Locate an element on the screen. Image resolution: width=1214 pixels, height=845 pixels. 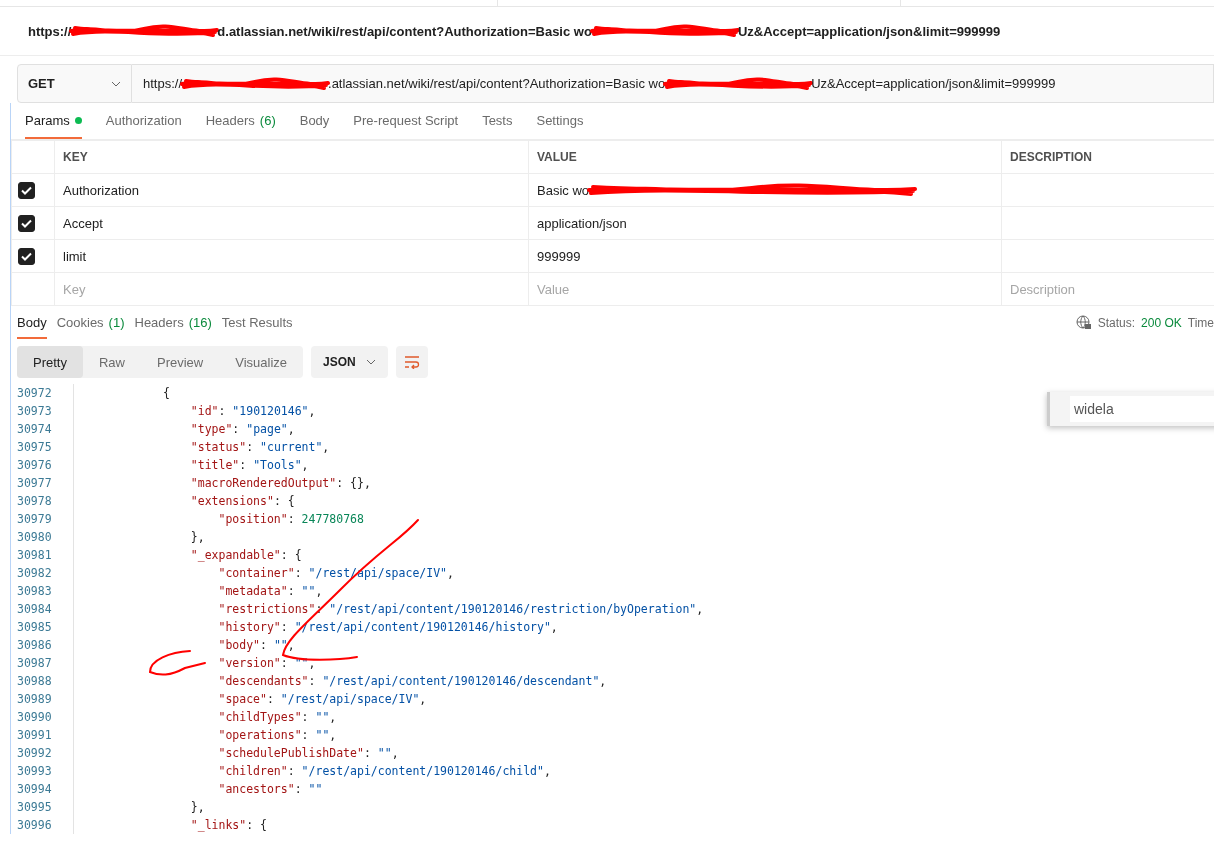
code-line: "schedulePublishDate": "", is located at coordinates (308, 753).